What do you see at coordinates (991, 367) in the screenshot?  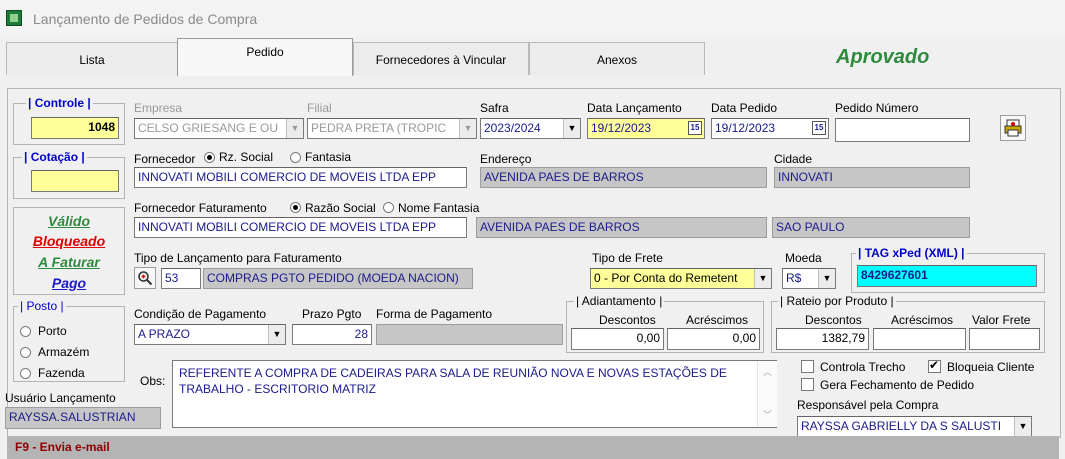 I see `bloqueia-cliente-label: Bloqueia Cliente` at bounding box center [991, 367].